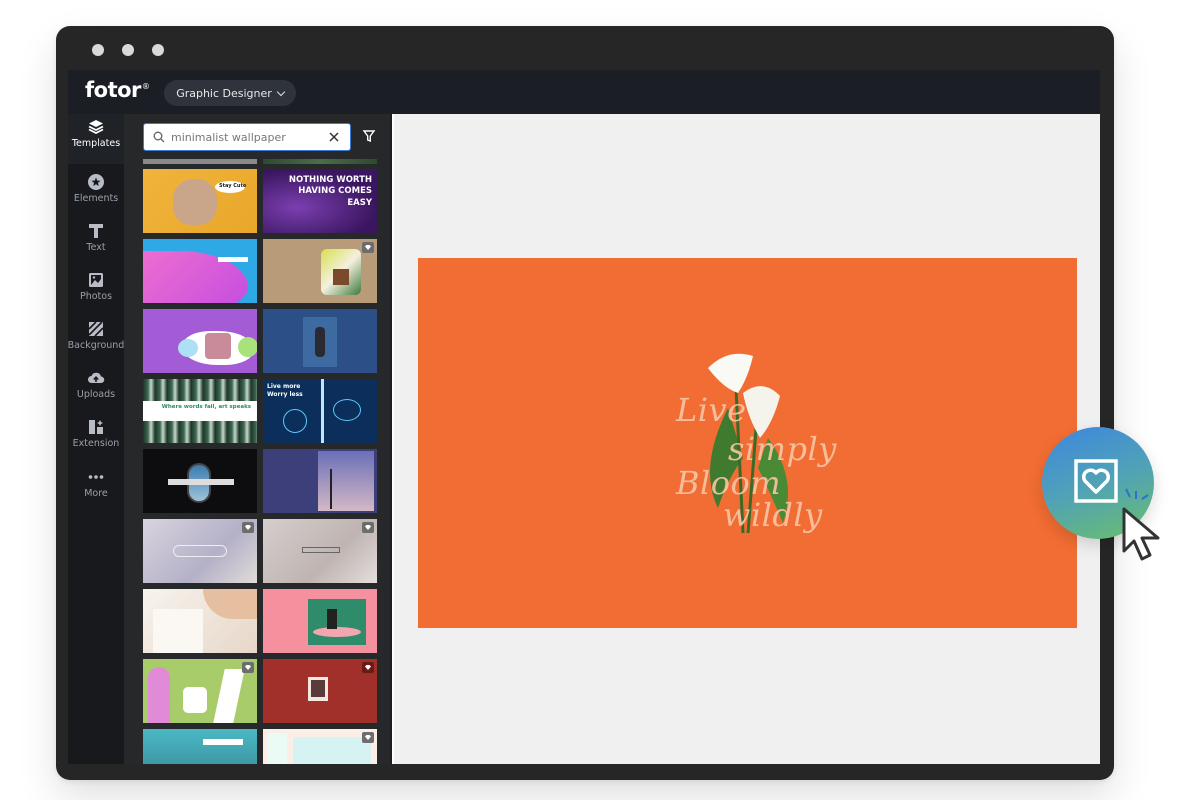 Image resolution: width=1200 pixels, height=800 pixels. Describe the element at coordinates (200, 411) in the screenshot. I see `template-thumb: Where words fail, art speaks` at that location.